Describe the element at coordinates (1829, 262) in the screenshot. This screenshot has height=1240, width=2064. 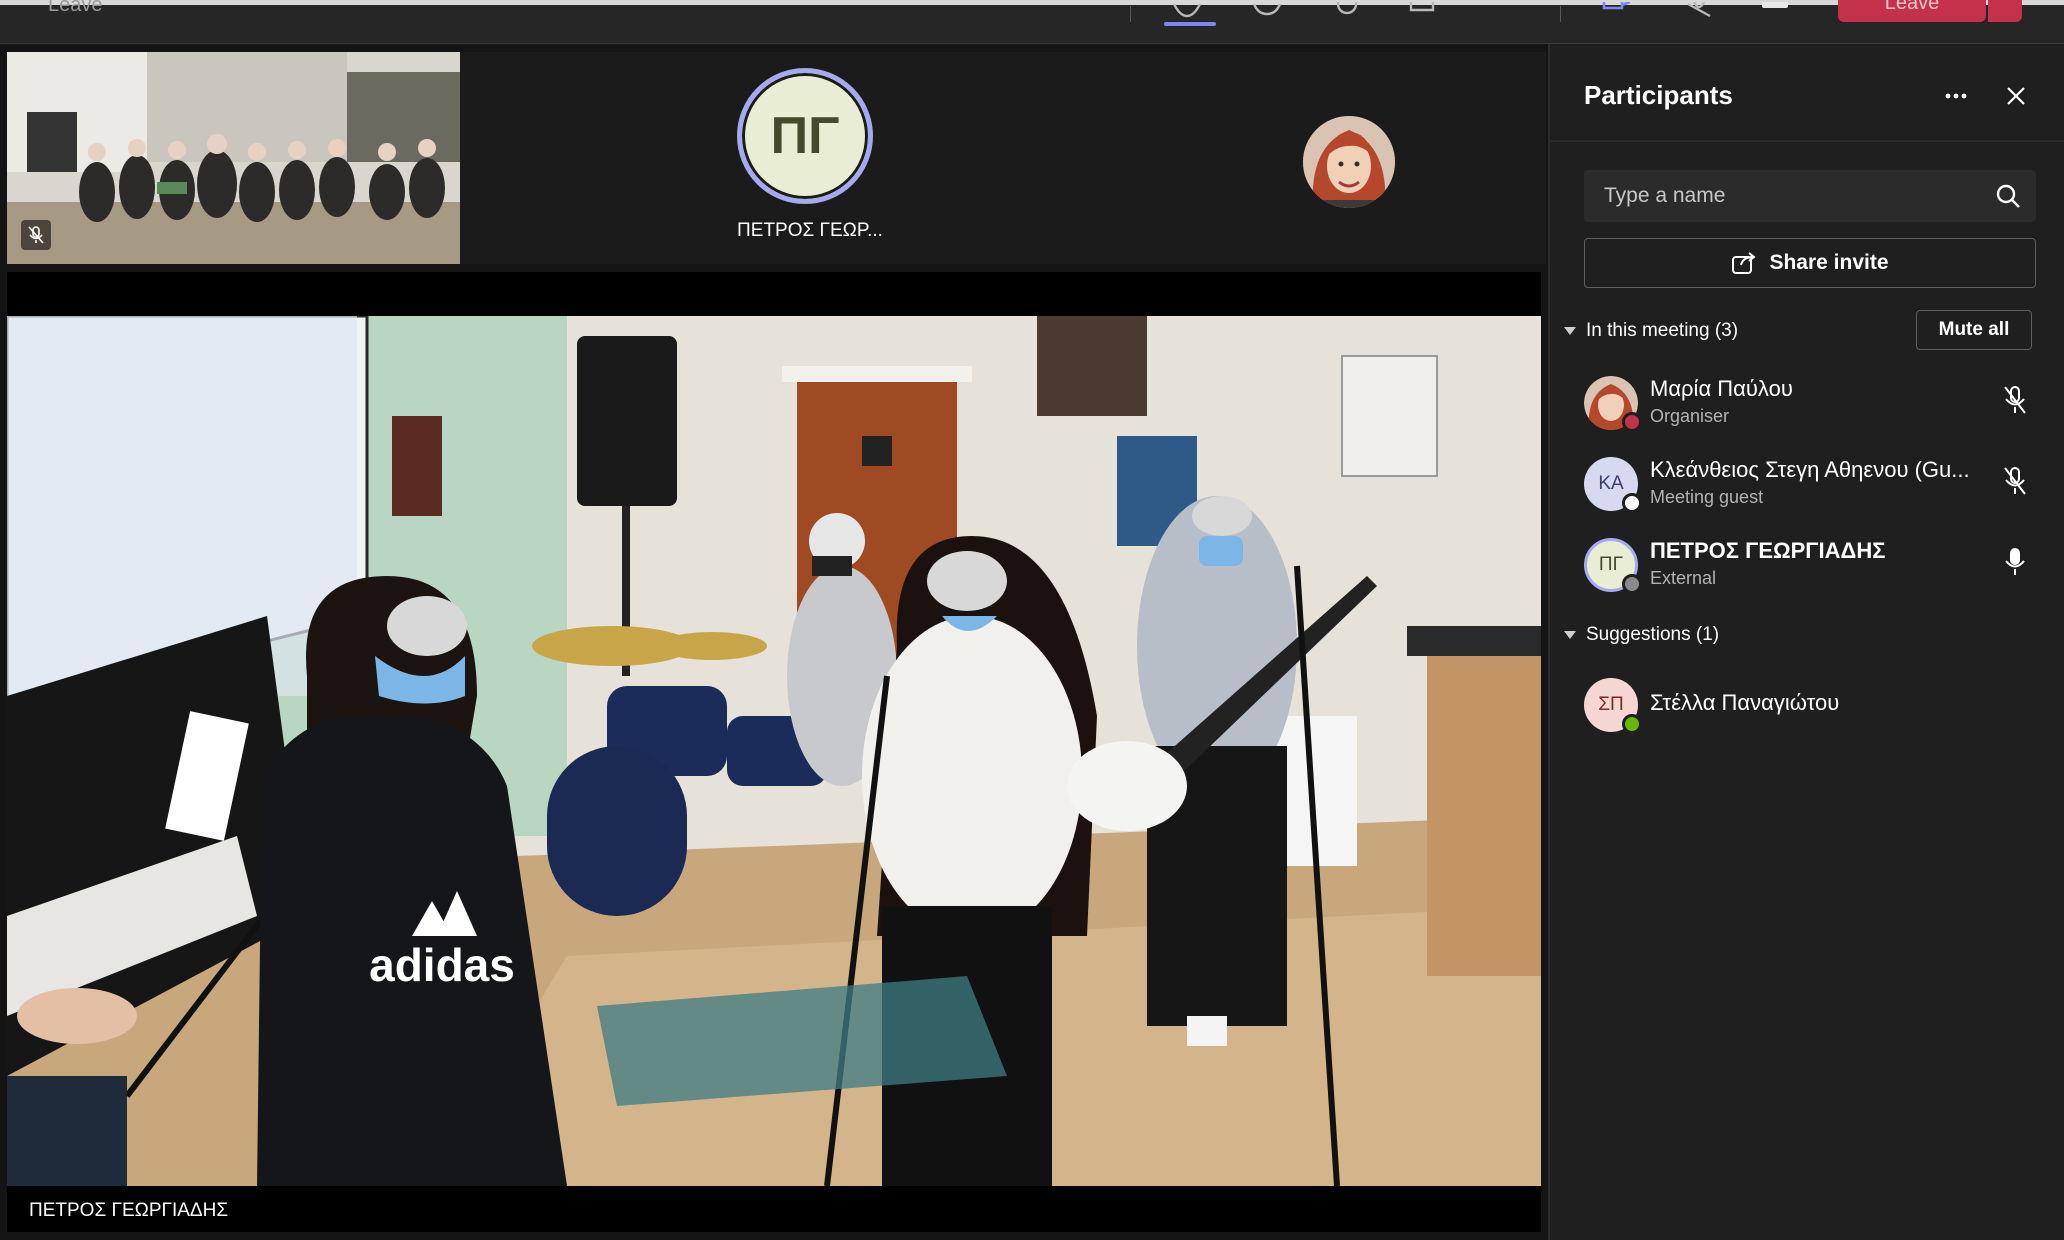
I see `share-invite-label: Share invite` at that location.